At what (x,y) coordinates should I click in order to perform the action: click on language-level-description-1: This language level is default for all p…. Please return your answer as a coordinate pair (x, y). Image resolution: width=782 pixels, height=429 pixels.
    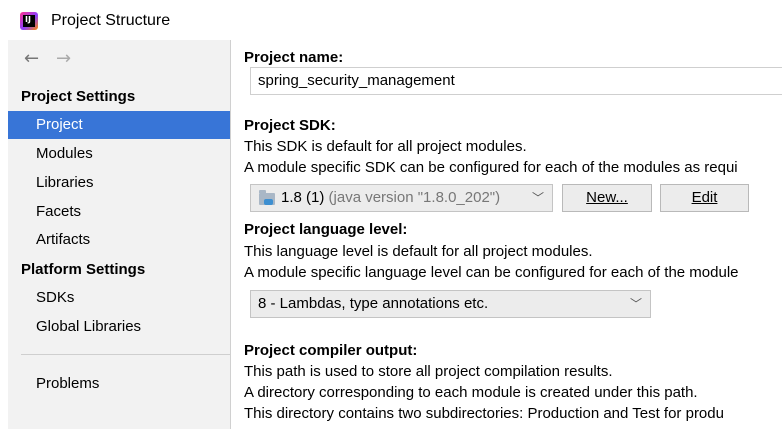
    Looking at the image, I should click on (418, 251).